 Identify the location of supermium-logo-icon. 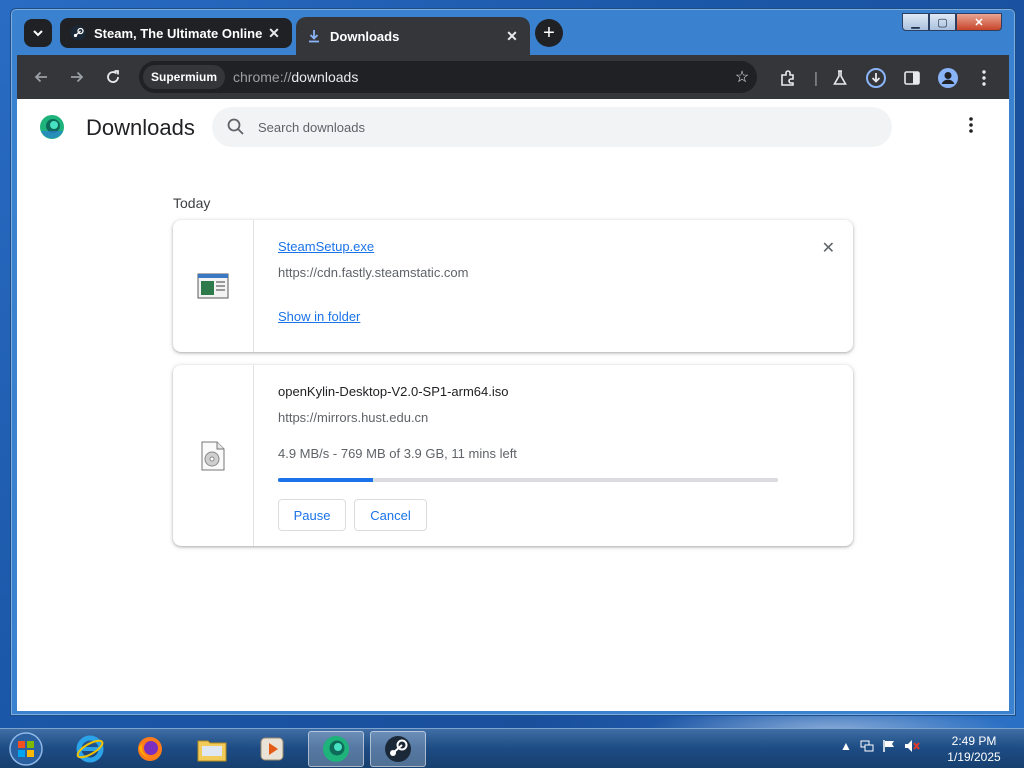
(52, 127).